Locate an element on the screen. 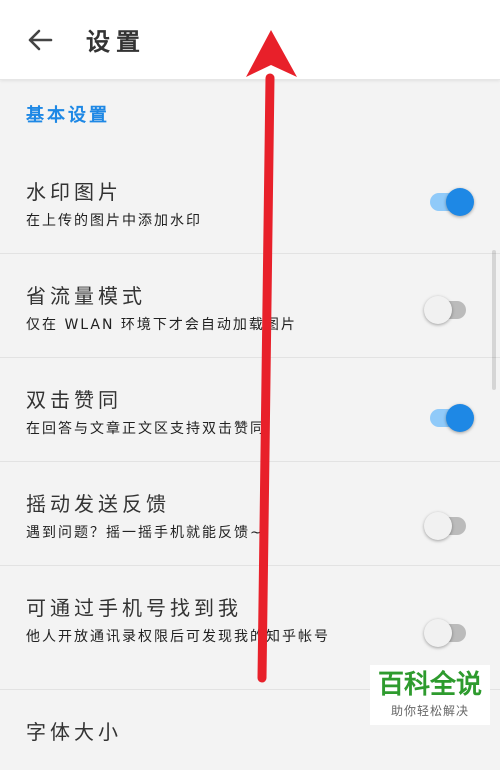  watermark-logo: 百科全说 助你轻松解决 is located at coordinates (430, 695).